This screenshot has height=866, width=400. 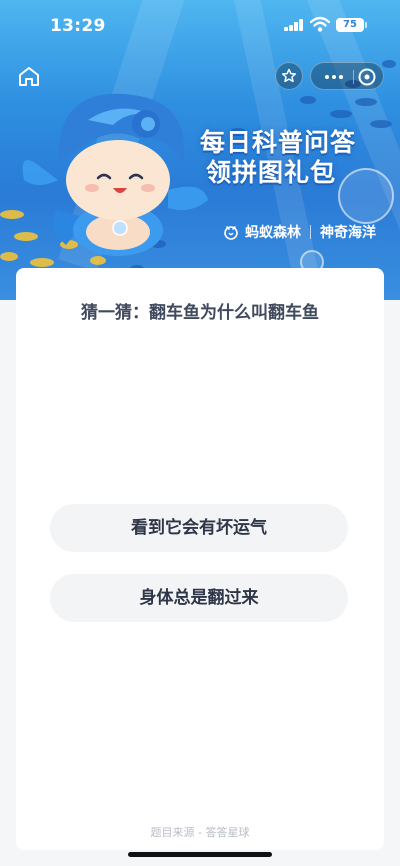 I want to click on brand-name: 蚂蚁森林, so click(x=273, y=233).